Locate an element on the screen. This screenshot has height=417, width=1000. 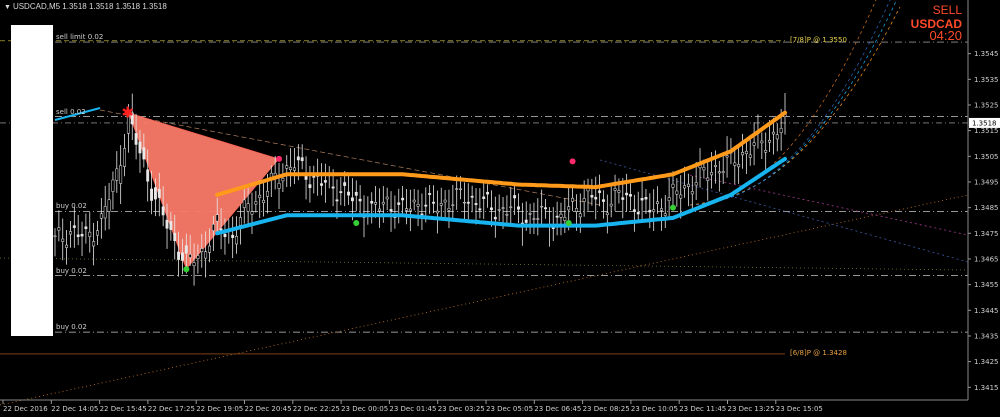
time-tick-label: 23 Dec 08:25 is located at coordinates (606, 409).